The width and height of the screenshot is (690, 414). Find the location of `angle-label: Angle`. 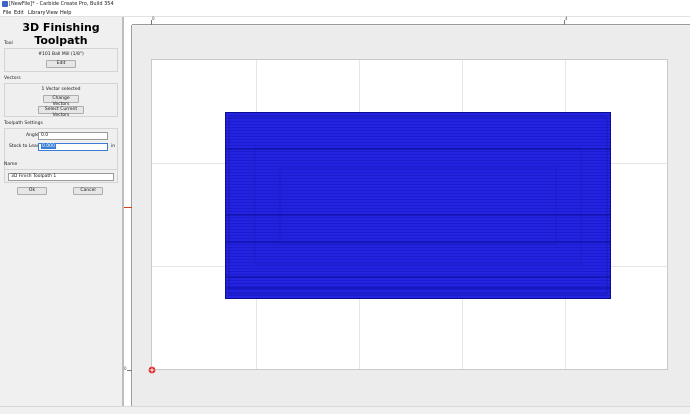

angle-label: Angle is located at coordinates (32, 135).